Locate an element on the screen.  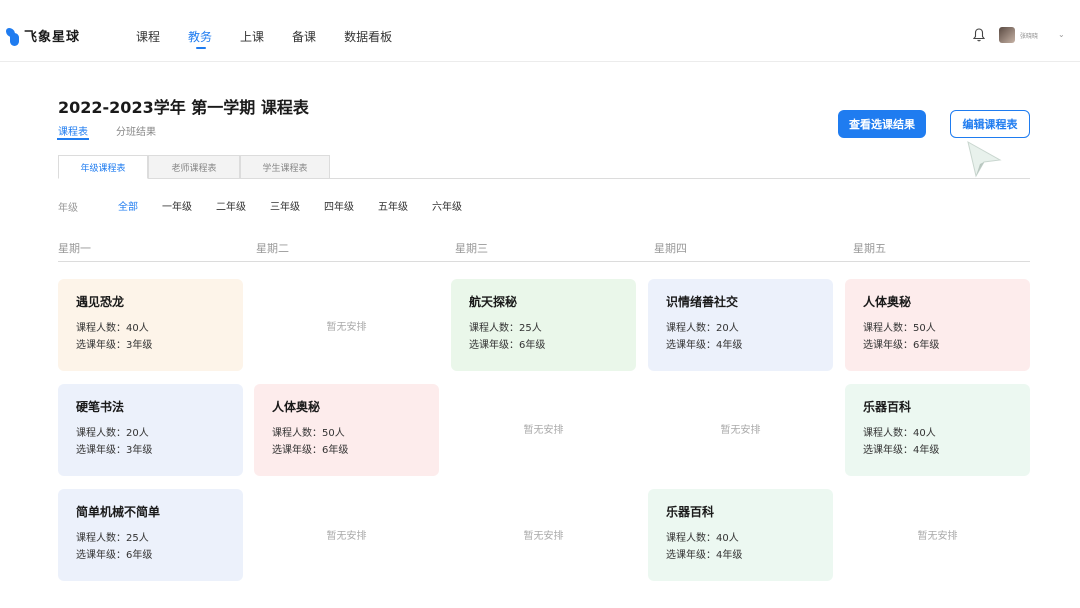
user-avatar is located at coordinates (1007, 35).